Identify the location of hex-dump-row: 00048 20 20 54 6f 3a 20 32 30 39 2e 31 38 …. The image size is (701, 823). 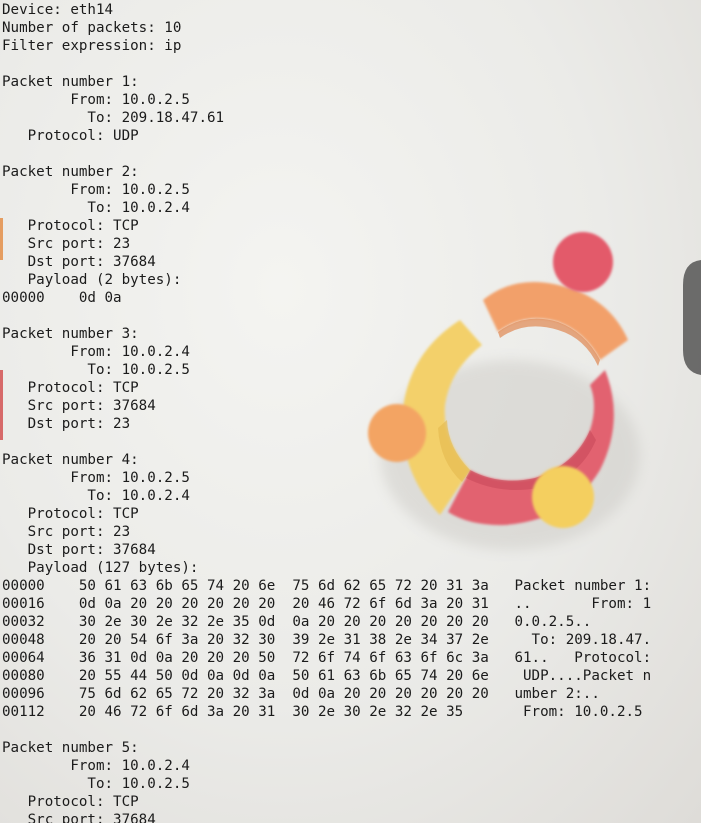
(326, 640).